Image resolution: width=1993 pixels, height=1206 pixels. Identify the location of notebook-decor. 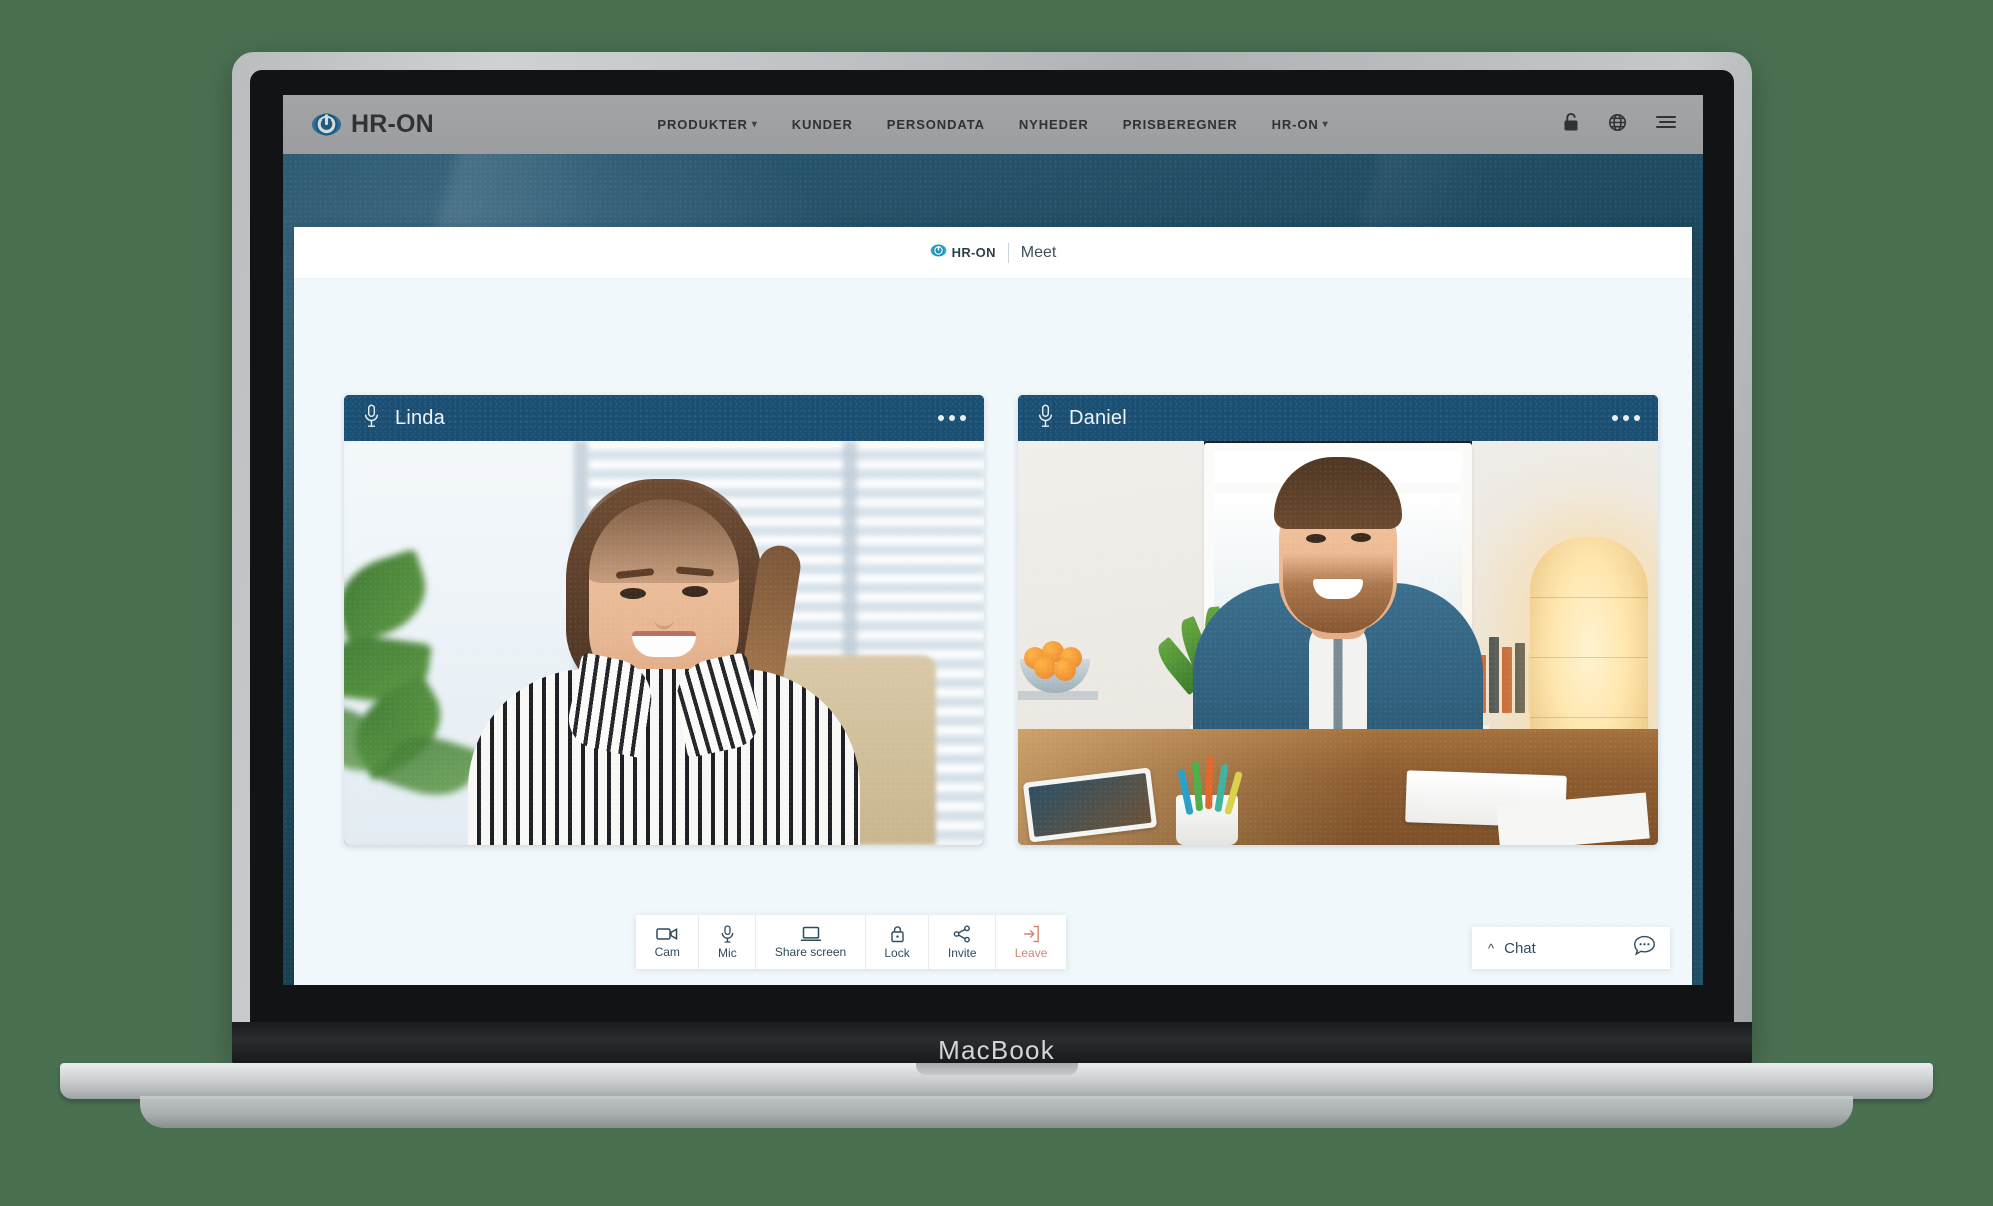
(1486, 799).